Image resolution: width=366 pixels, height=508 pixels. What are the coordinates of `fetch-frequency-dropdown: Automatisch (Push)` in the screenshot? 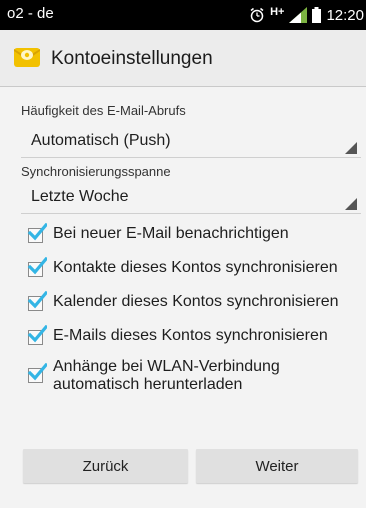 It's located at (191, 143).